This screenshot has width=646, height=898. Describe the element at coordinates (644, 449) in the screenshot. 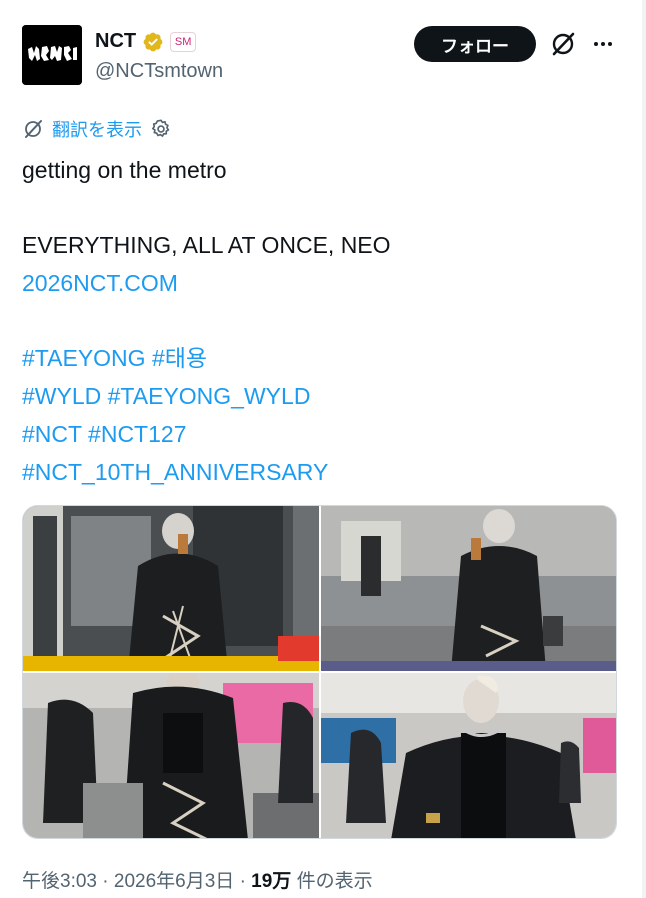

I see `timeline-divider` at that location.